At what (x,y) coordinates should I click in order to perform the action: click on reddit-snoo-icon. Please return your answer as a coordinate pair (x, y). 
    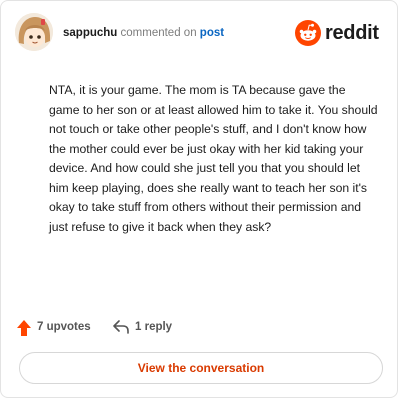
    Looking at the image, I should click on (308, 33).